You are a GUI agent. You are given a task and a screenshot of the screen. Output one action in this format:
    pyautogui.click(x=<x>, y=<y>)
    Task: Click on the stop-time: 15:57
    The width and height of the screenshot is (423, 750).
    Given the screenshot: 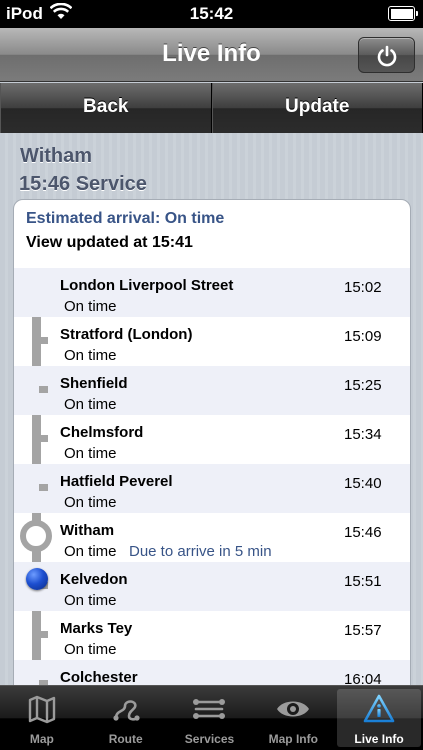 What is the action you would take?
    pyautogui.click(x=363, y=630)
    